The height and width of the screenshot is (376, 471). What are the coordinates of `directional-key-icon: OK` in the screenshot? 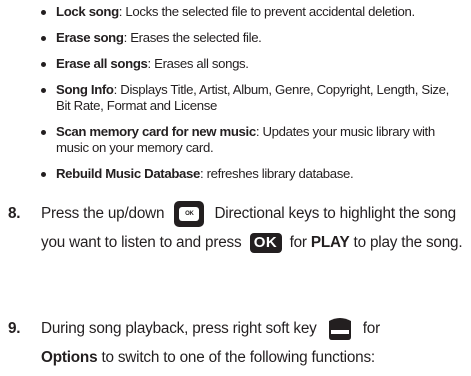 It's located at (189, 213).